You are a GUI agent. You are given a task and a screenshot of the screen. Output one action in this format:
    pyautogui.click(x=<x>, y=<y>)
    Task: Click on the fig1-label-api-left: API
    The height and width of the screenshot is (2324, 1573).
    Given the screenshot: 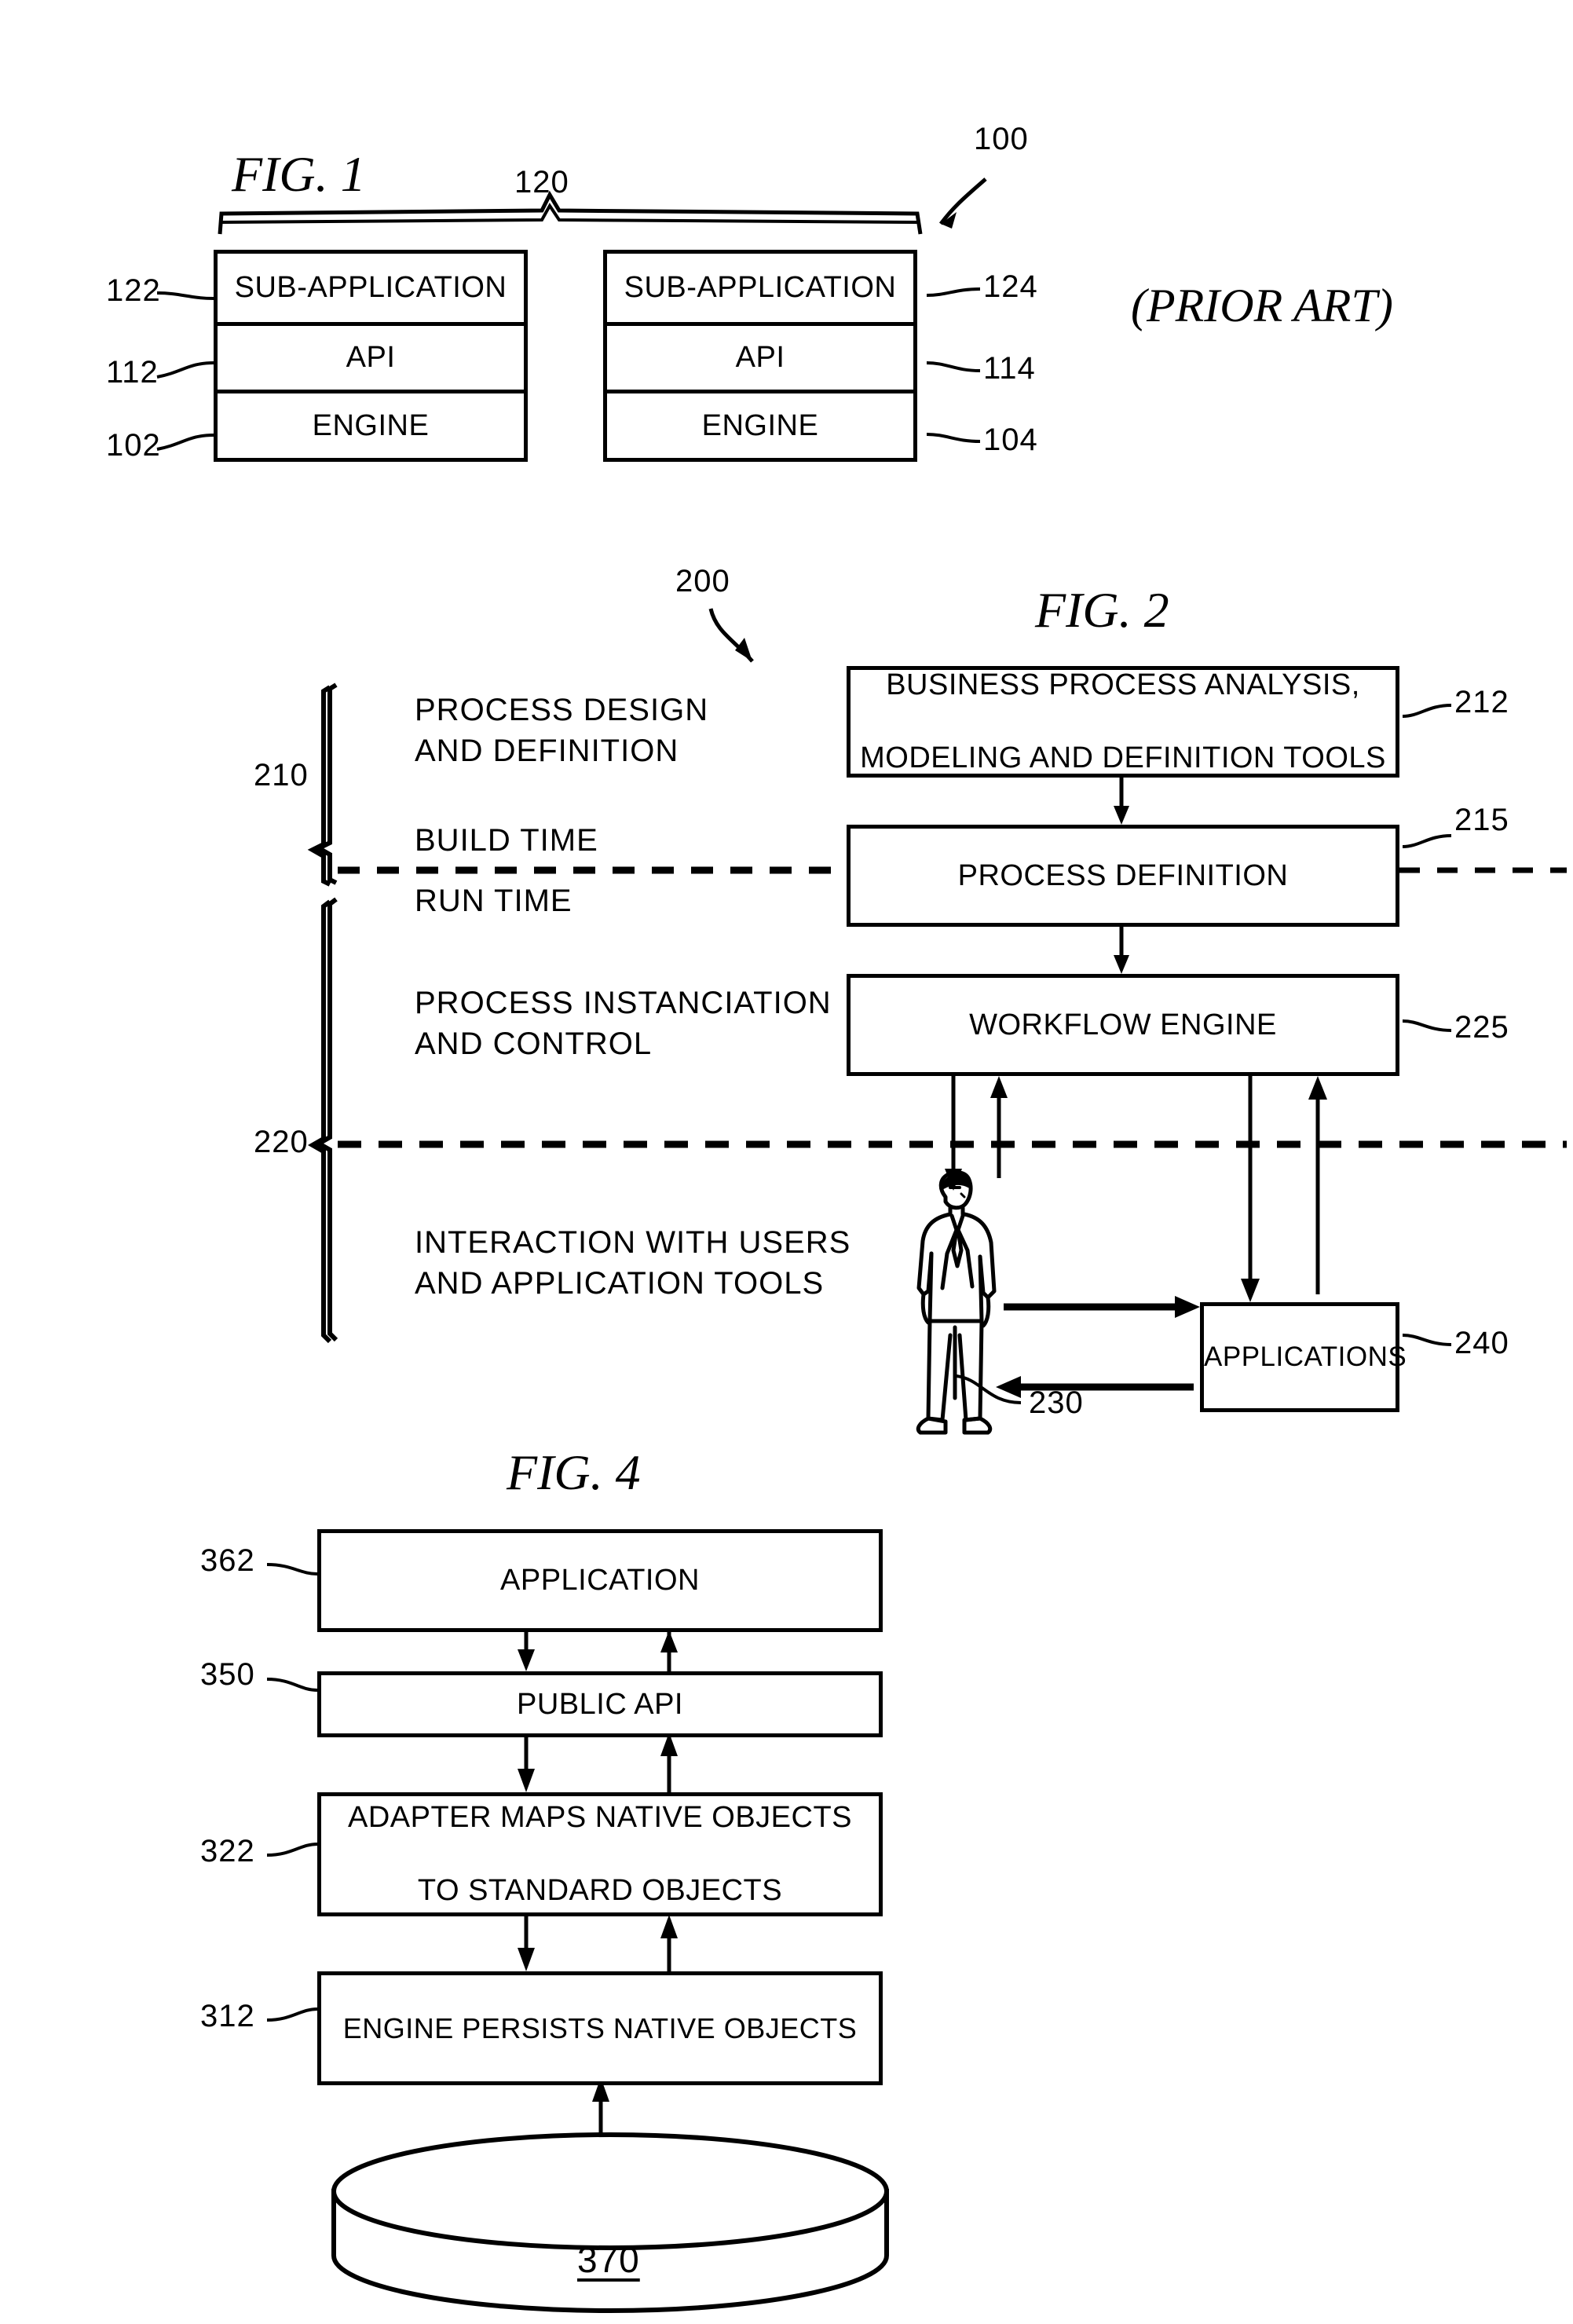 What is the action you would take?
    pyautogui.click(x=371, y=358)
    